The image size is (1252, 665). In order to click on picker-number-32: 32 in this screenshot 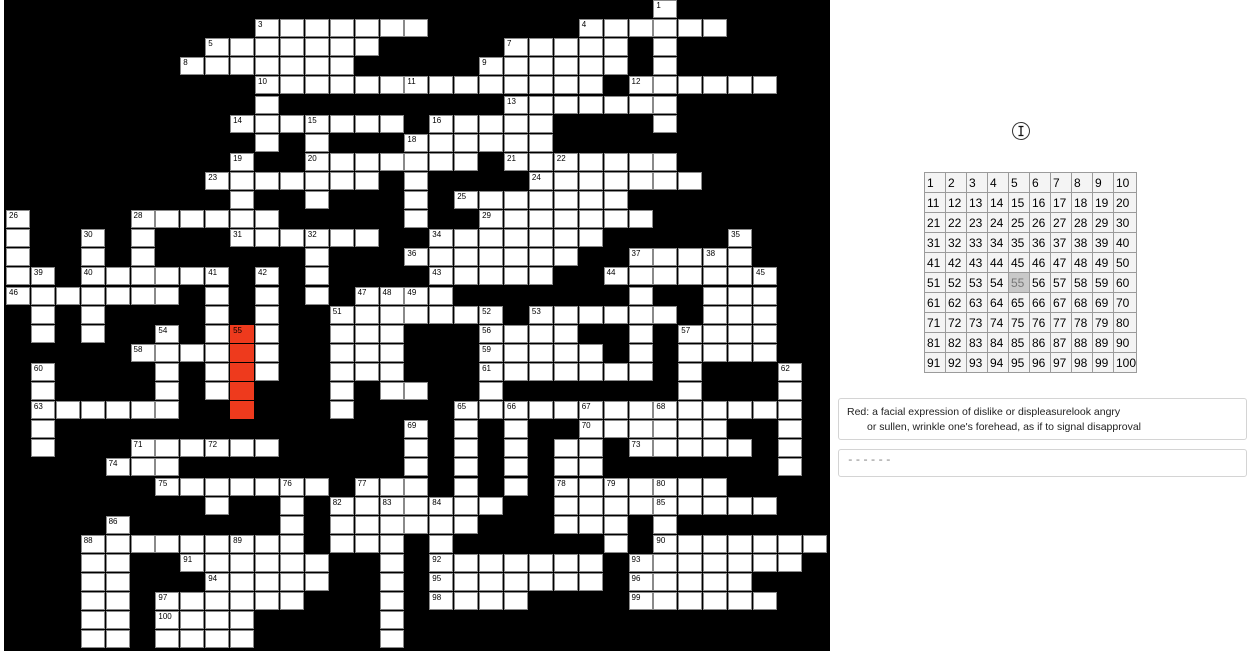, I will do `click(956, 242)`.